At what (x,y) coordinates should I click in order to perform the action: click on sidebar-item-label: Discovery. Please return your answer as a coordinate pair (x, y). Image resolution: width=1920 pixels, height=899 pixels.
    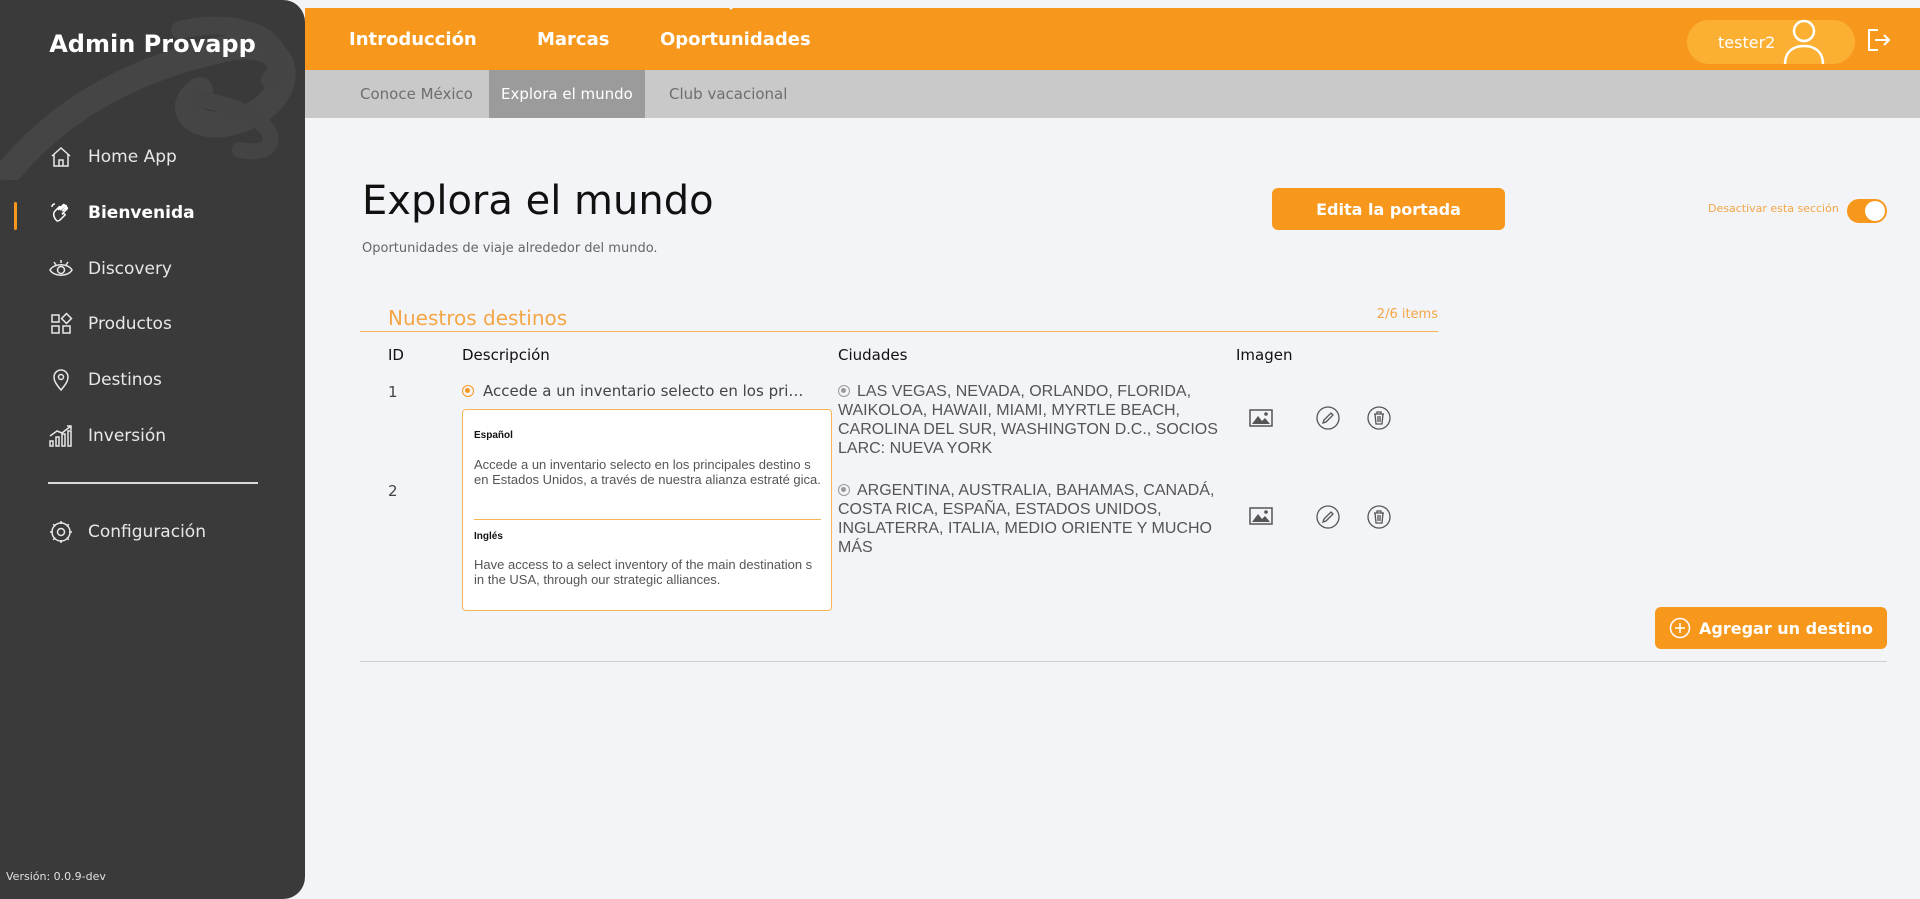
    Looking at the image, I should click on (130, 269).